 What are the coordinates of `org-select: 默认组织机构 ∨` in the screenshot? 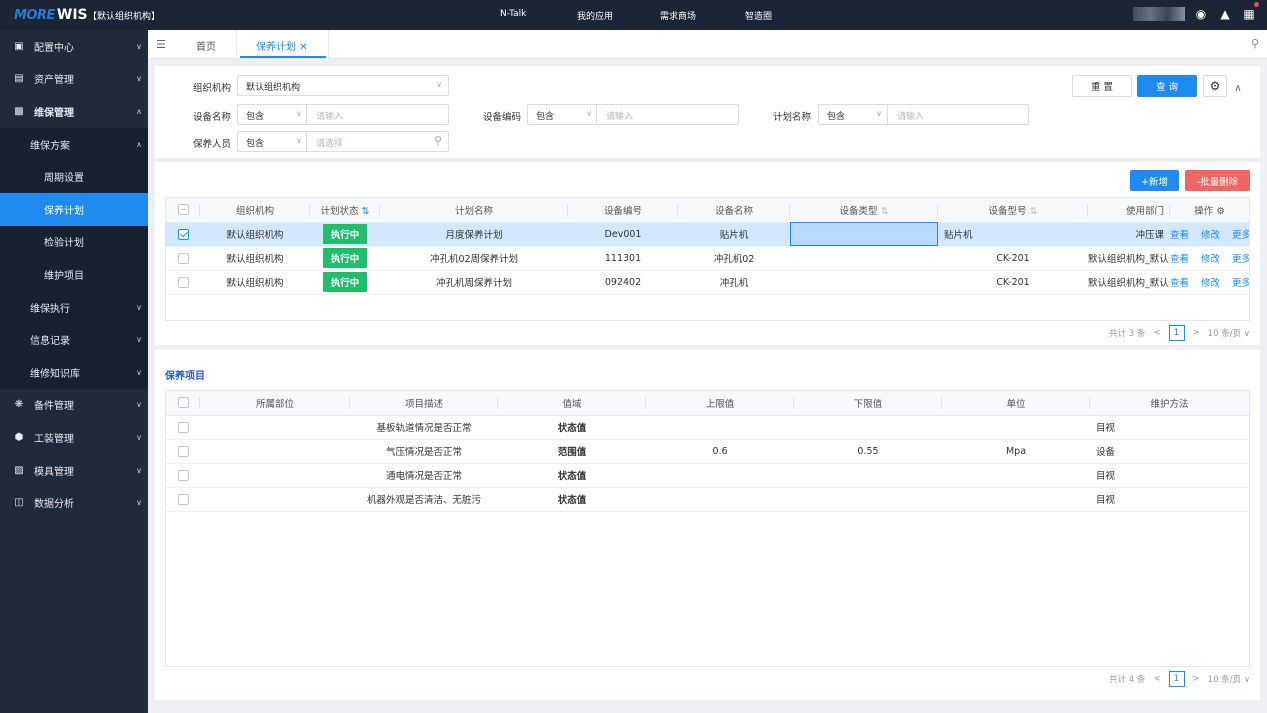 It's located at (343, 85).